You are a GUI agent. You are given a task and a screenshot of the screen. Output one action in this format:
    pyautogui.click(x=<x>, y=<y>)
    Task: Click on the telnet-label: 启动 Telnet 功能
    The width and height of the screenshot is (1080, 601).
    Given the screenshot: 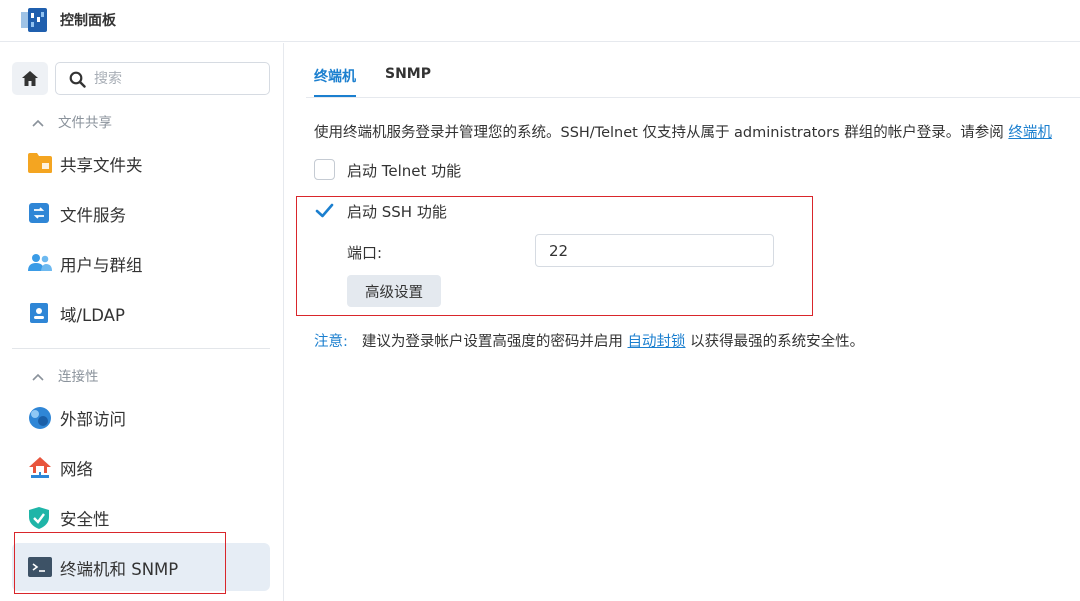 What is the action you would take?
    pyautogui.click(x=404, y=171)
    